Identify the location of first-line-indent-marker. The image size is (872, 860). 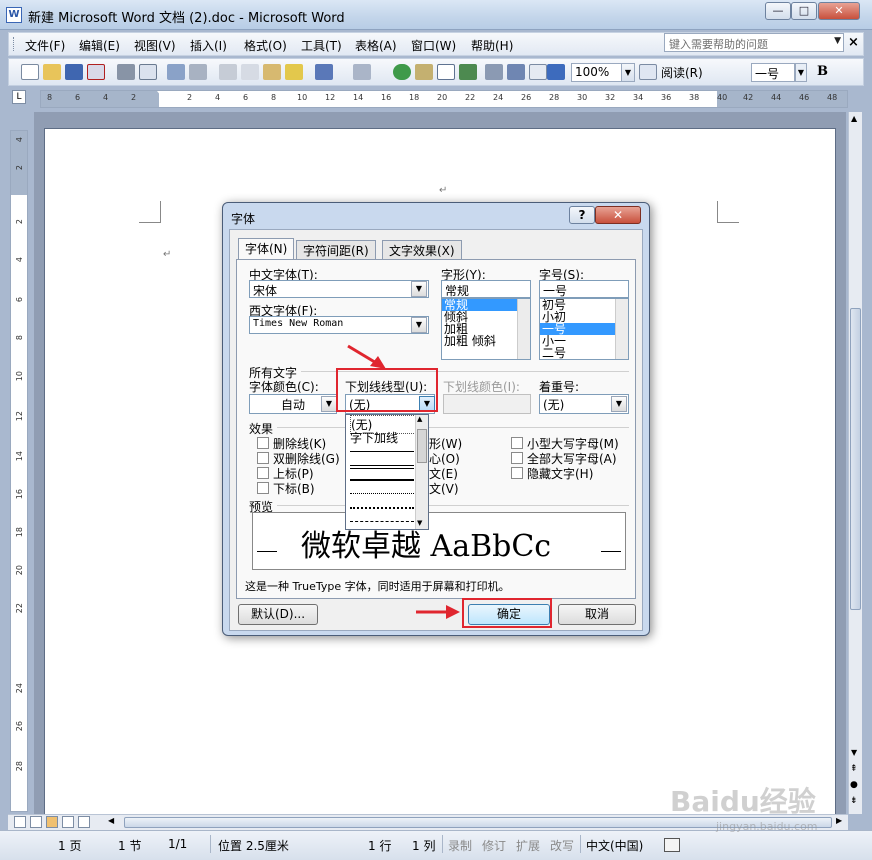
(162, 94).